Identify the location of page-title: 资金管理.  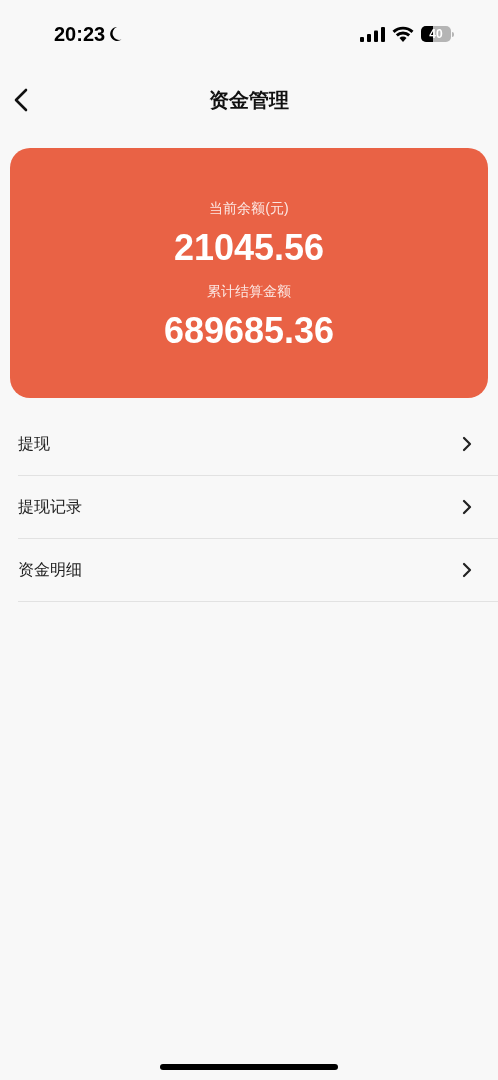
(249, 100).